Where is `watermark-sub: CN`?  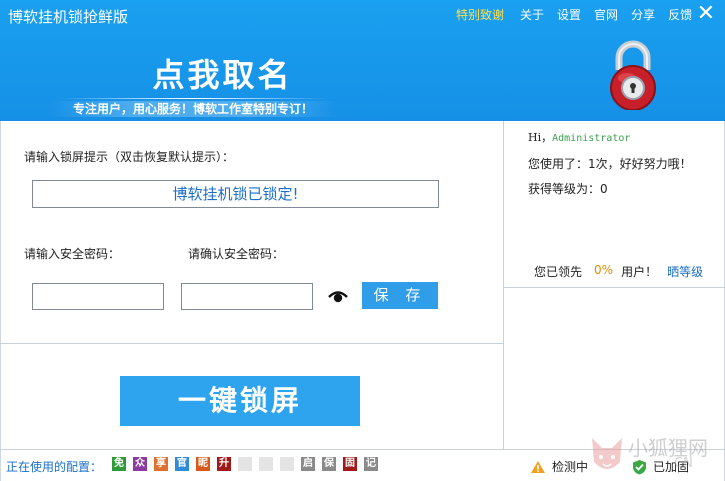 watermark-sub: CN is located at coordinates (683, 463).